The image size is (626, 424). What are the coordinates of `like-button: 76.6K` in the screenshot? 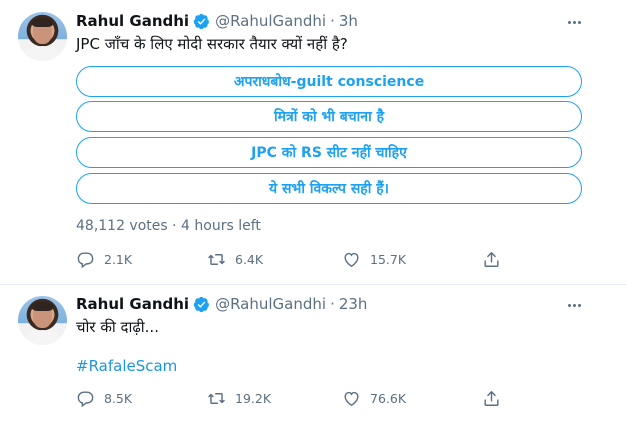 It's located at (374, 398).